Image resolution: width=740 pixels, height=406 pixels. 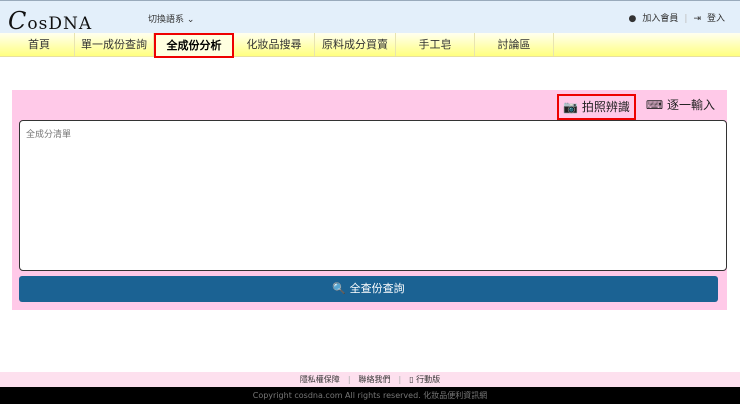 I want to click on search-icon: 🔍, so click(x=339, y=288).